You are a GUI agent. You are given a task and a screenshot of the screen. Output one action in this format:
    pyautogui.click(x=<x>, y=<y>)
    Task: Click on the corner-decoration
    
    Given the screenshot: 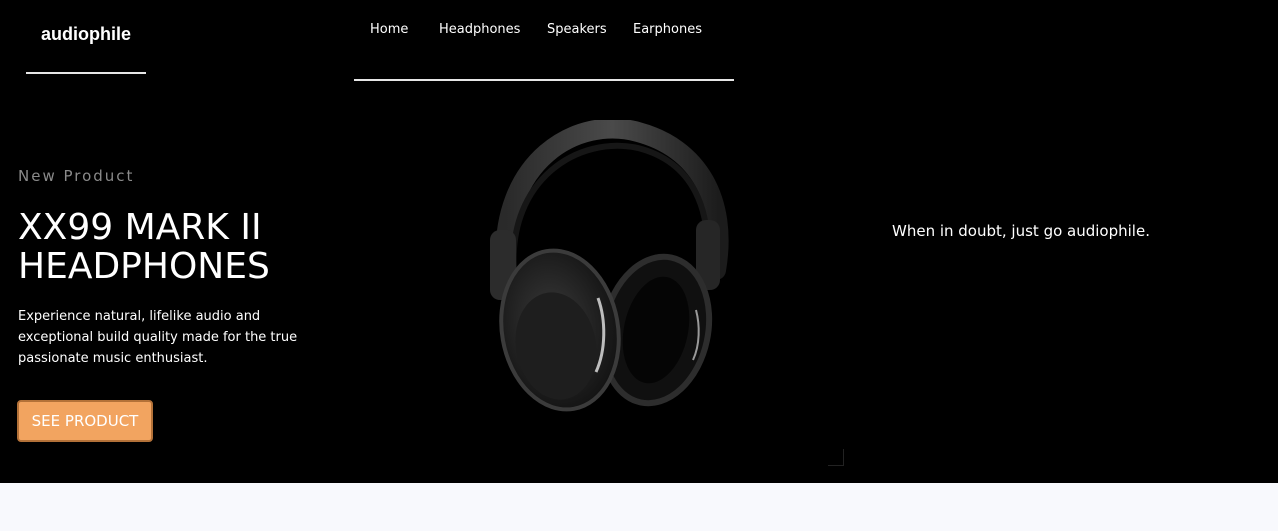 What is the action you would take?
    pyautogui.click(x=836, y=457)
    